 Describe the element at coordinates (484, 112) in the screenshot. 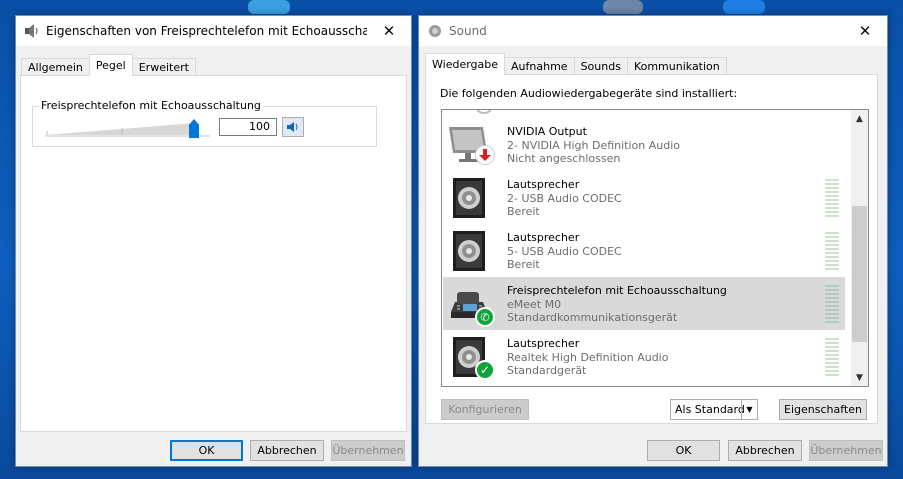

I see `partial-device-icon` at that location.